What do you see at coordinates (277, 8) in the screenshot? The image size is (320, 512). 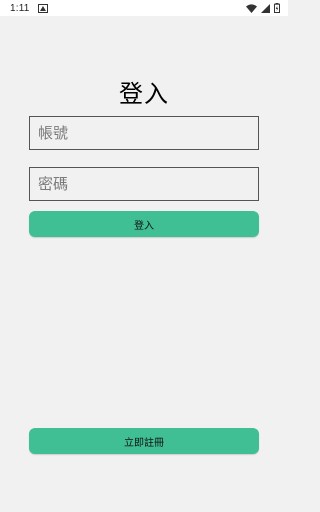 I see `battery-icon` at bounding box center [277, 8].